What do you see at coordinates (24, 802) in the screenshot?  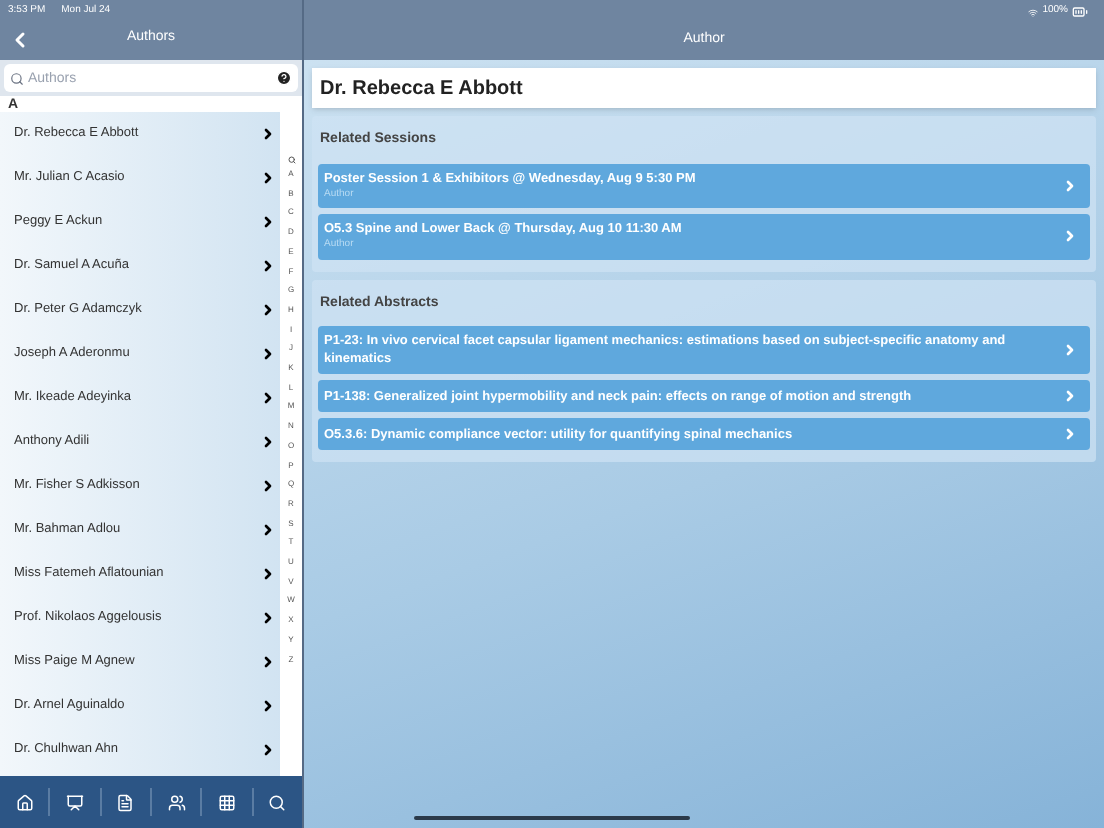 I see `home-icon` at bounding box center [24, 802].